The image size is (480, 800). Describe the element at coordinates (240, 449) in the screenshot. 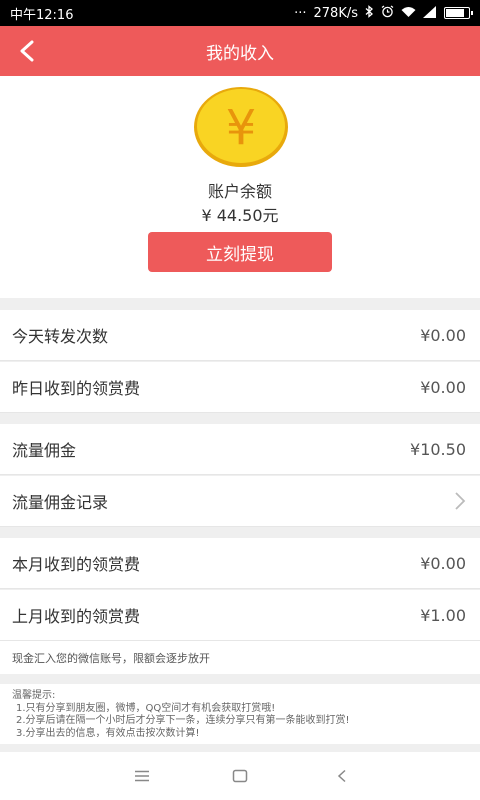

I see `row-traffic-commission: 流量佣金 ¥10.50` at that location.